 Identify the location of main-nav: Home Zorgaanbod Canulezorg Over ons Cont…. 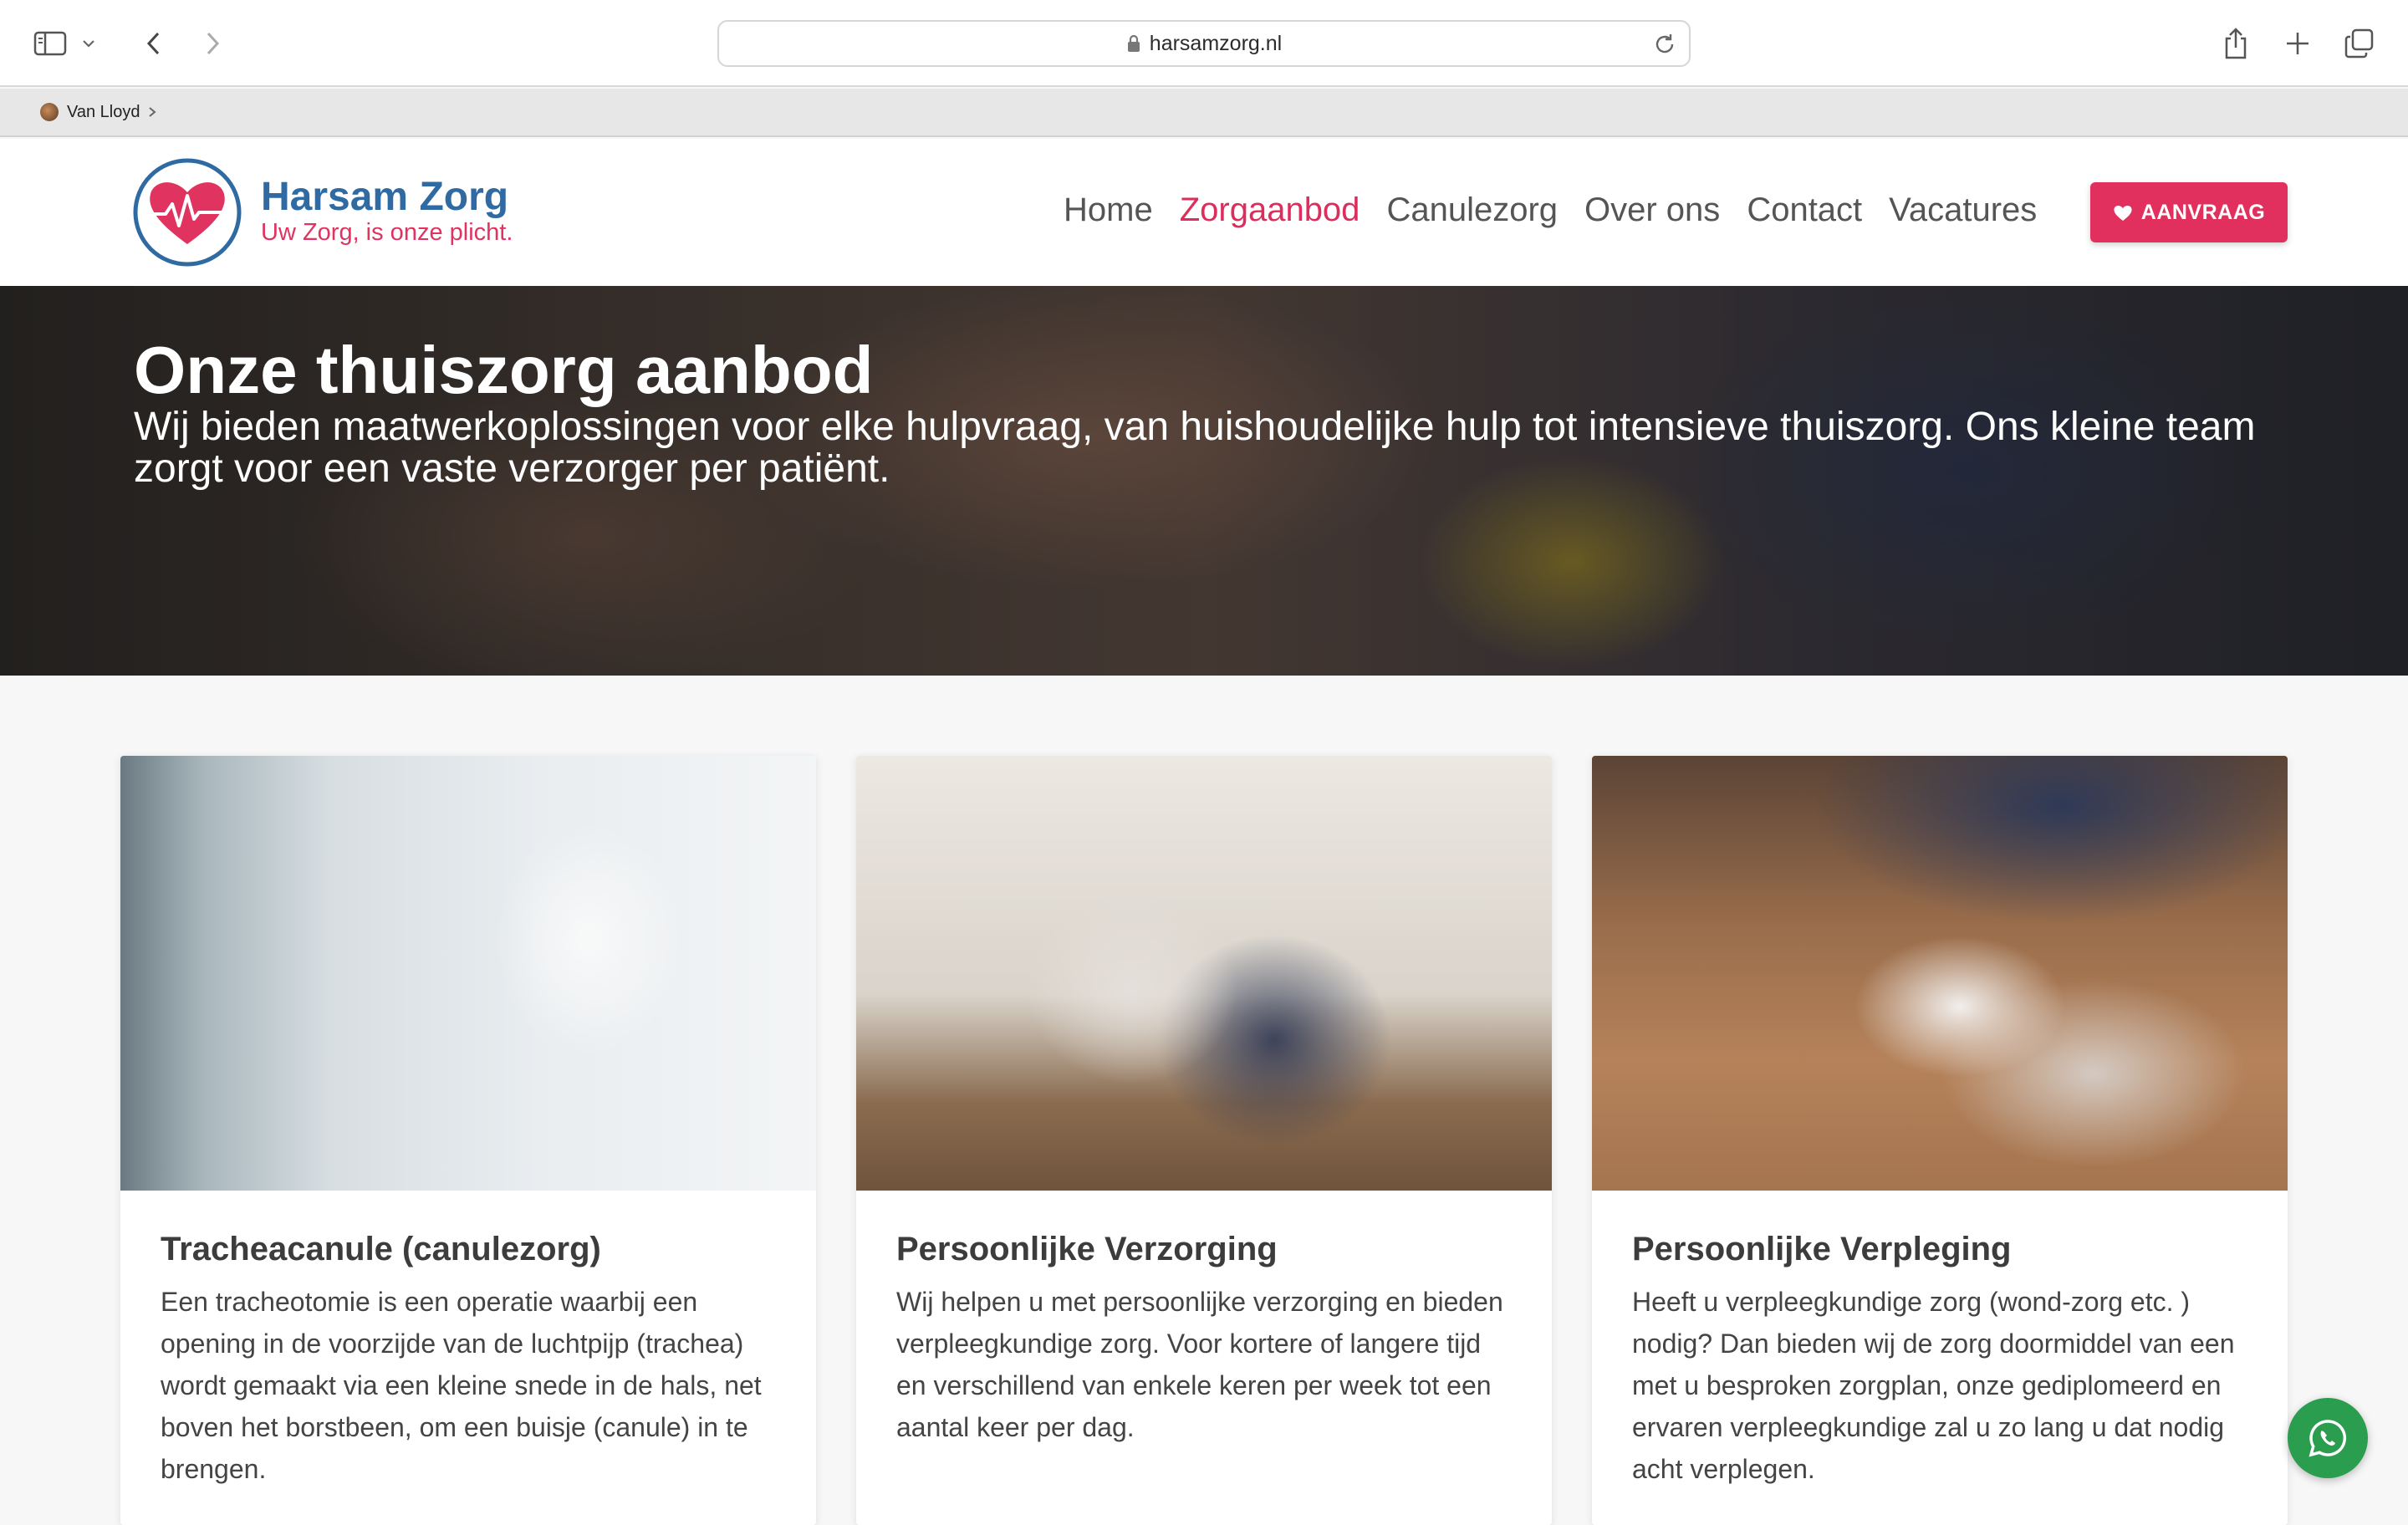
(1551, 210).